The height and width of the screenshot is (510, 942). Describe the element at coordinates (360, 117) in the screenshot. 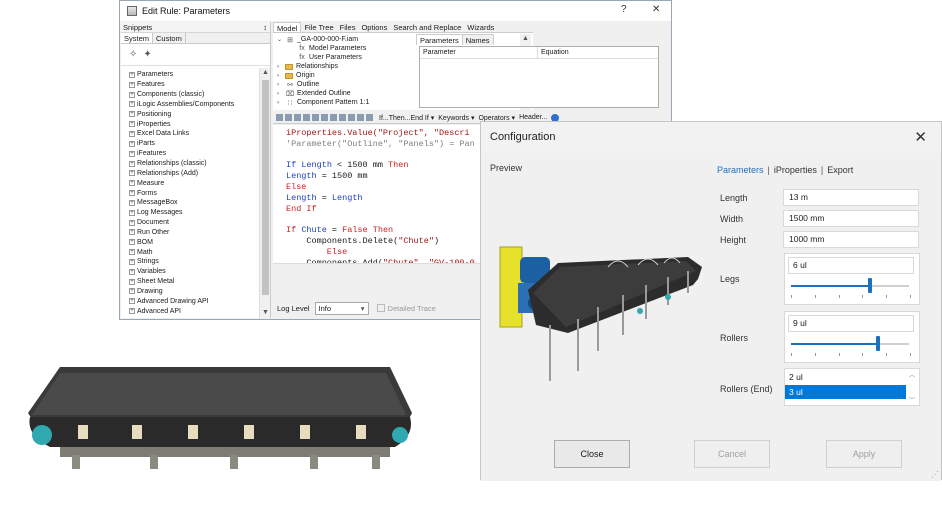

I see `comment-icon` at that location.